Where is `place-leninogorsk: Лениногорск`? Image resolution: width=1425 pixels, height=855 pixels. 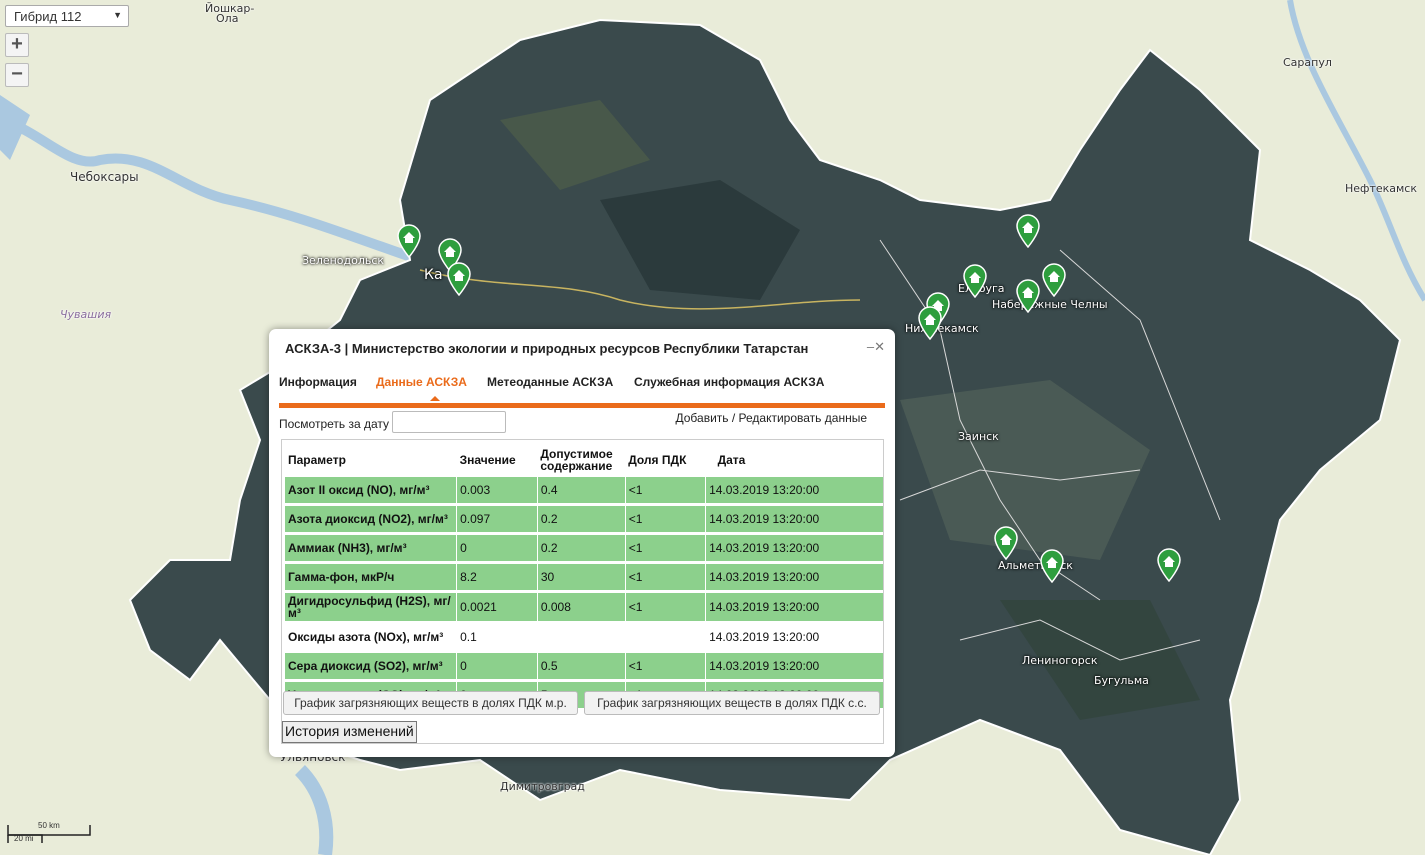
place-leninogorsk: Лениногорск is located at coordinates (1060, 660).